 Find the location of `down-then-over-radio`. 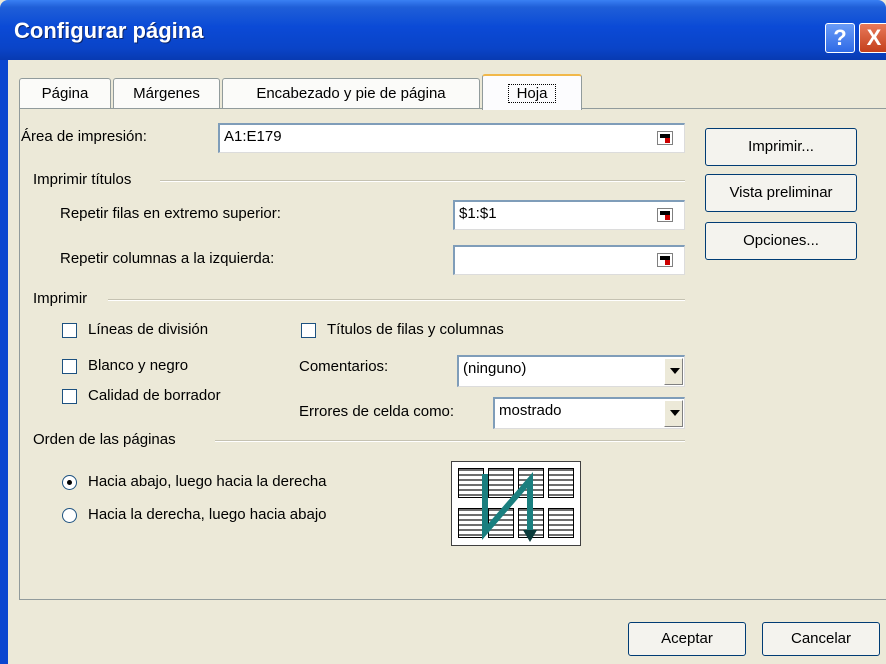

down-then-over-radio is located at coordinates (69, 482).